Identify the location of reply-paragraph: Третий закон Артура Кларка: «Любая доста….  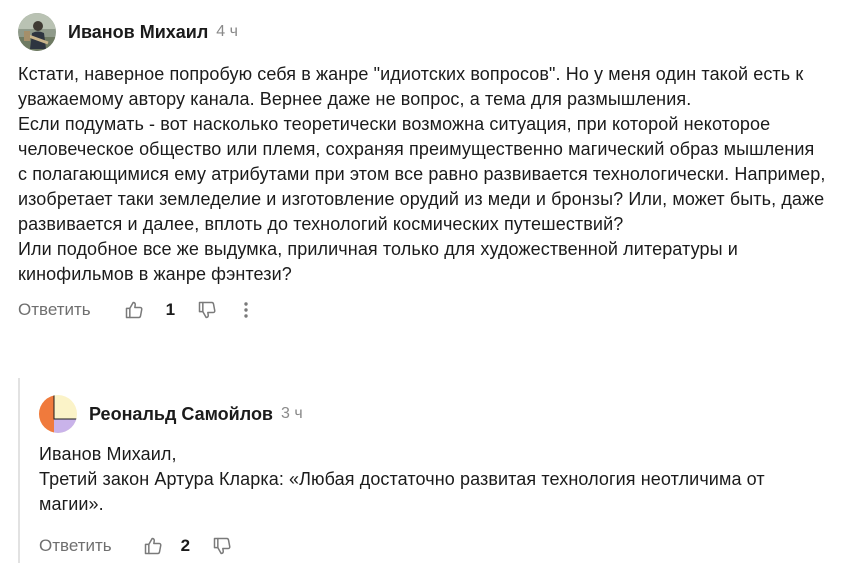
(402, 491).